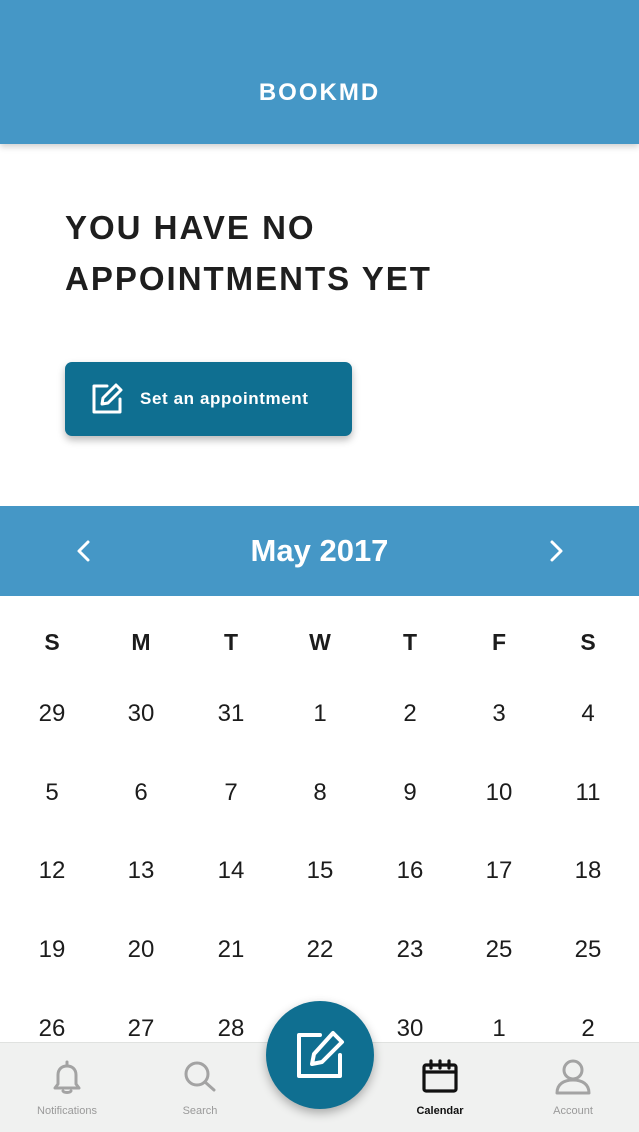 The width and height of the screenshot is (639, 1132). What do you see at coordinates (141, 642) in the screenshot?
I see `weekday-monday: M` at bounding box center [141, 642].